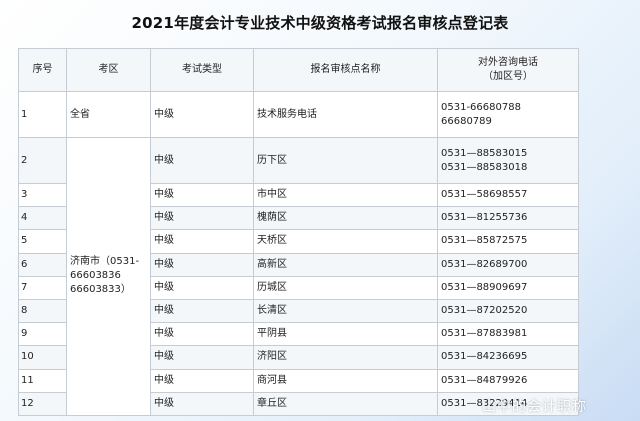  What do you see at coordinates (508, 311) in the screenshot?
I see `cell-phone: 0531—87202520` at bounding box center [508, 311].